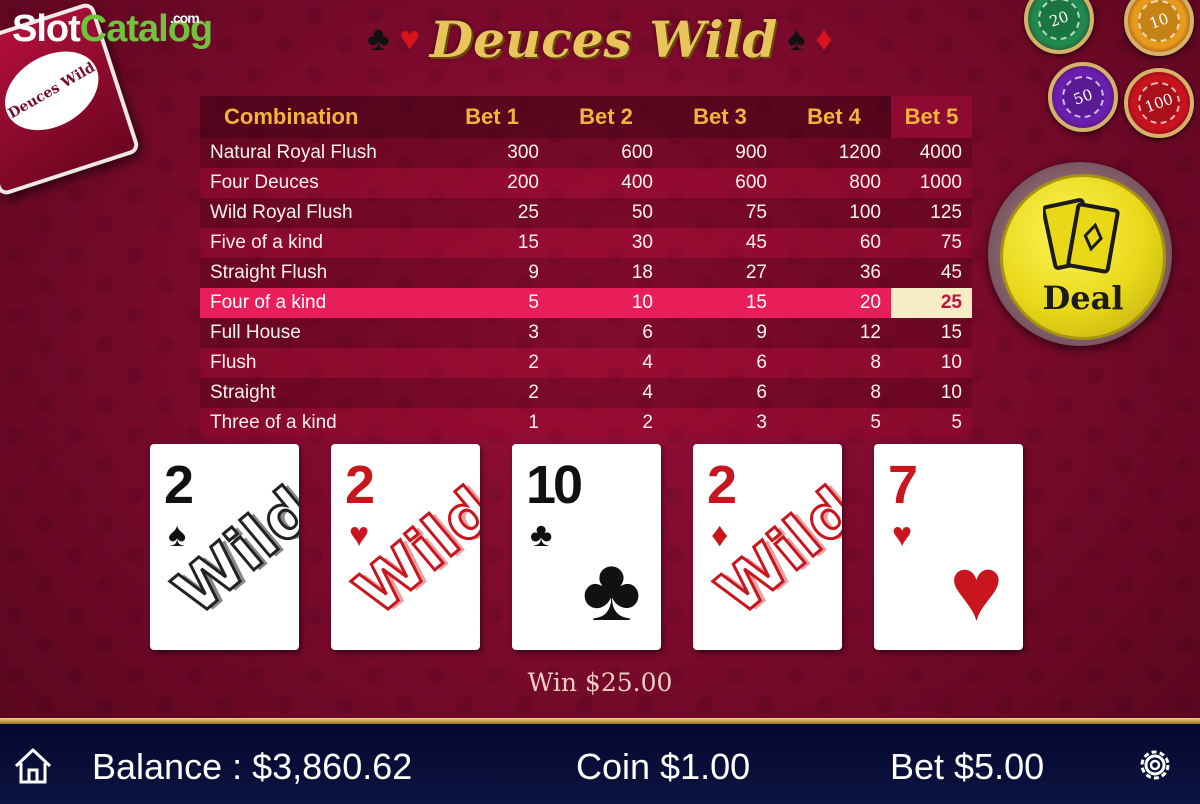  What do you see at coordinates (317, 393) in the screenshot?
I see `pay-combination: Straight` at bounding box center [317, 393].